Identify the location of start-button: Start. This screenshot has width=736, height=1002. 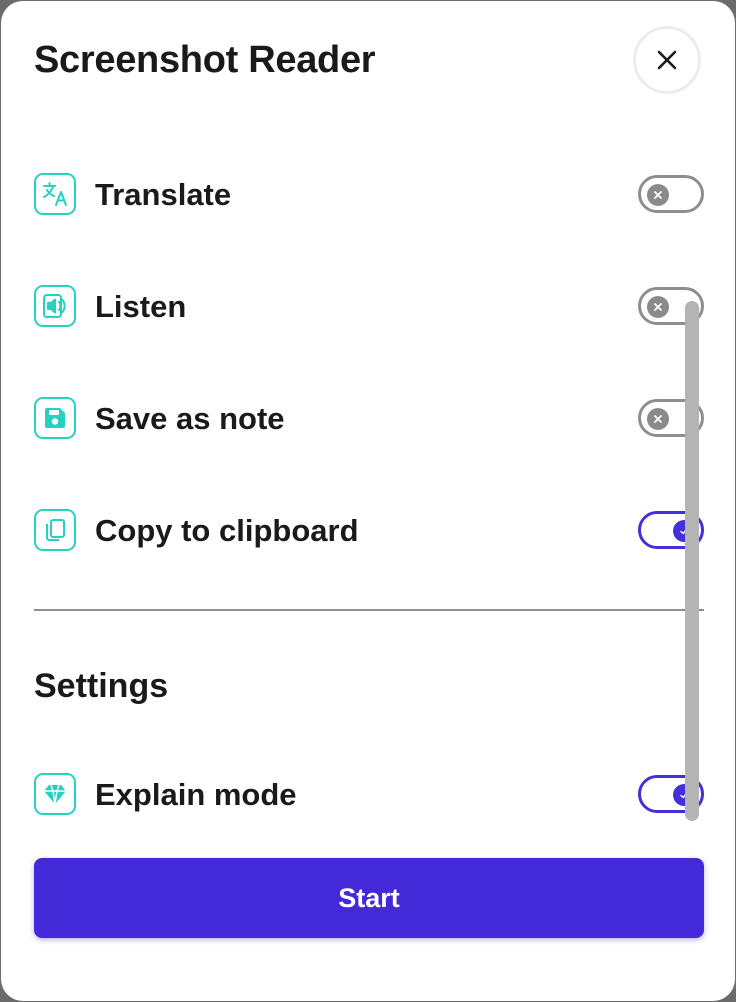
(369, 898).